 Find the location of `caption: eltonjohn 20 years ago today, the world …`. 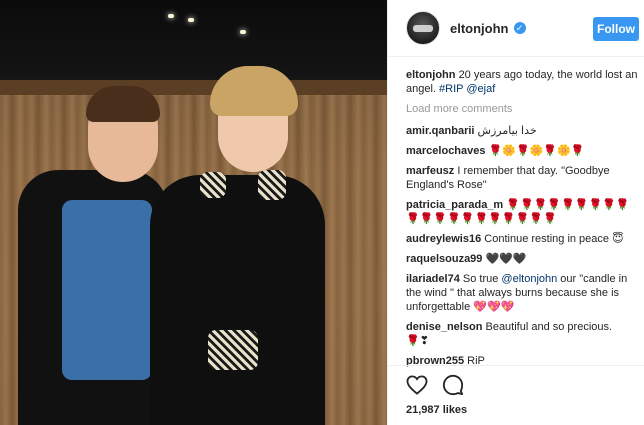

caption: eltonjohn 20 years ago today, the world … is located at coordinates (522, 82).